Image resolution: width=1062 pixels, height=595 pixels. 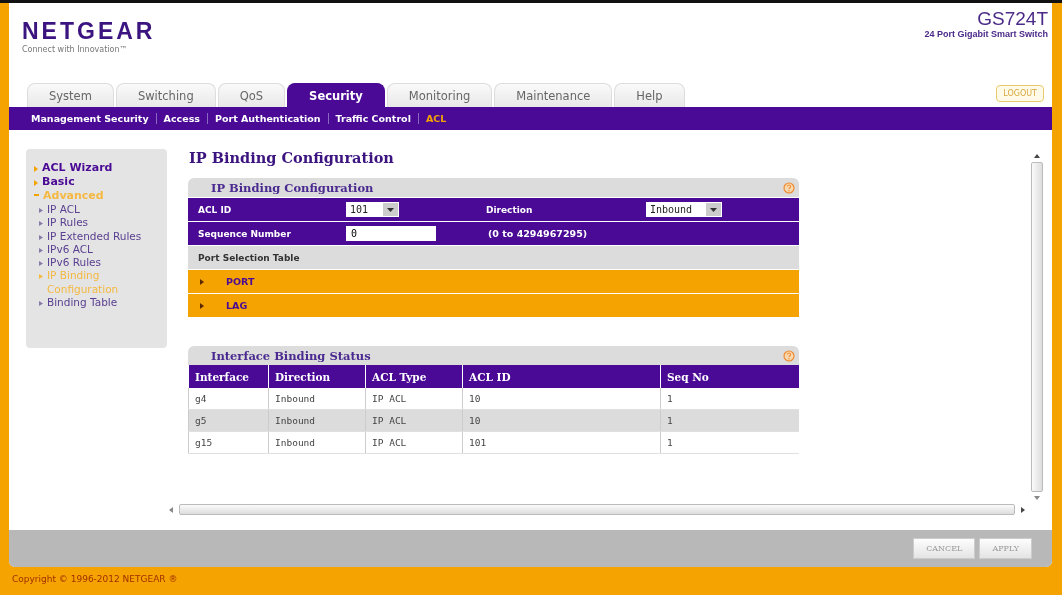 What do you see at coordinates (684, 209) in the screenshot?
I see `direction-select: Inbound` at bounding box center [684, 209].